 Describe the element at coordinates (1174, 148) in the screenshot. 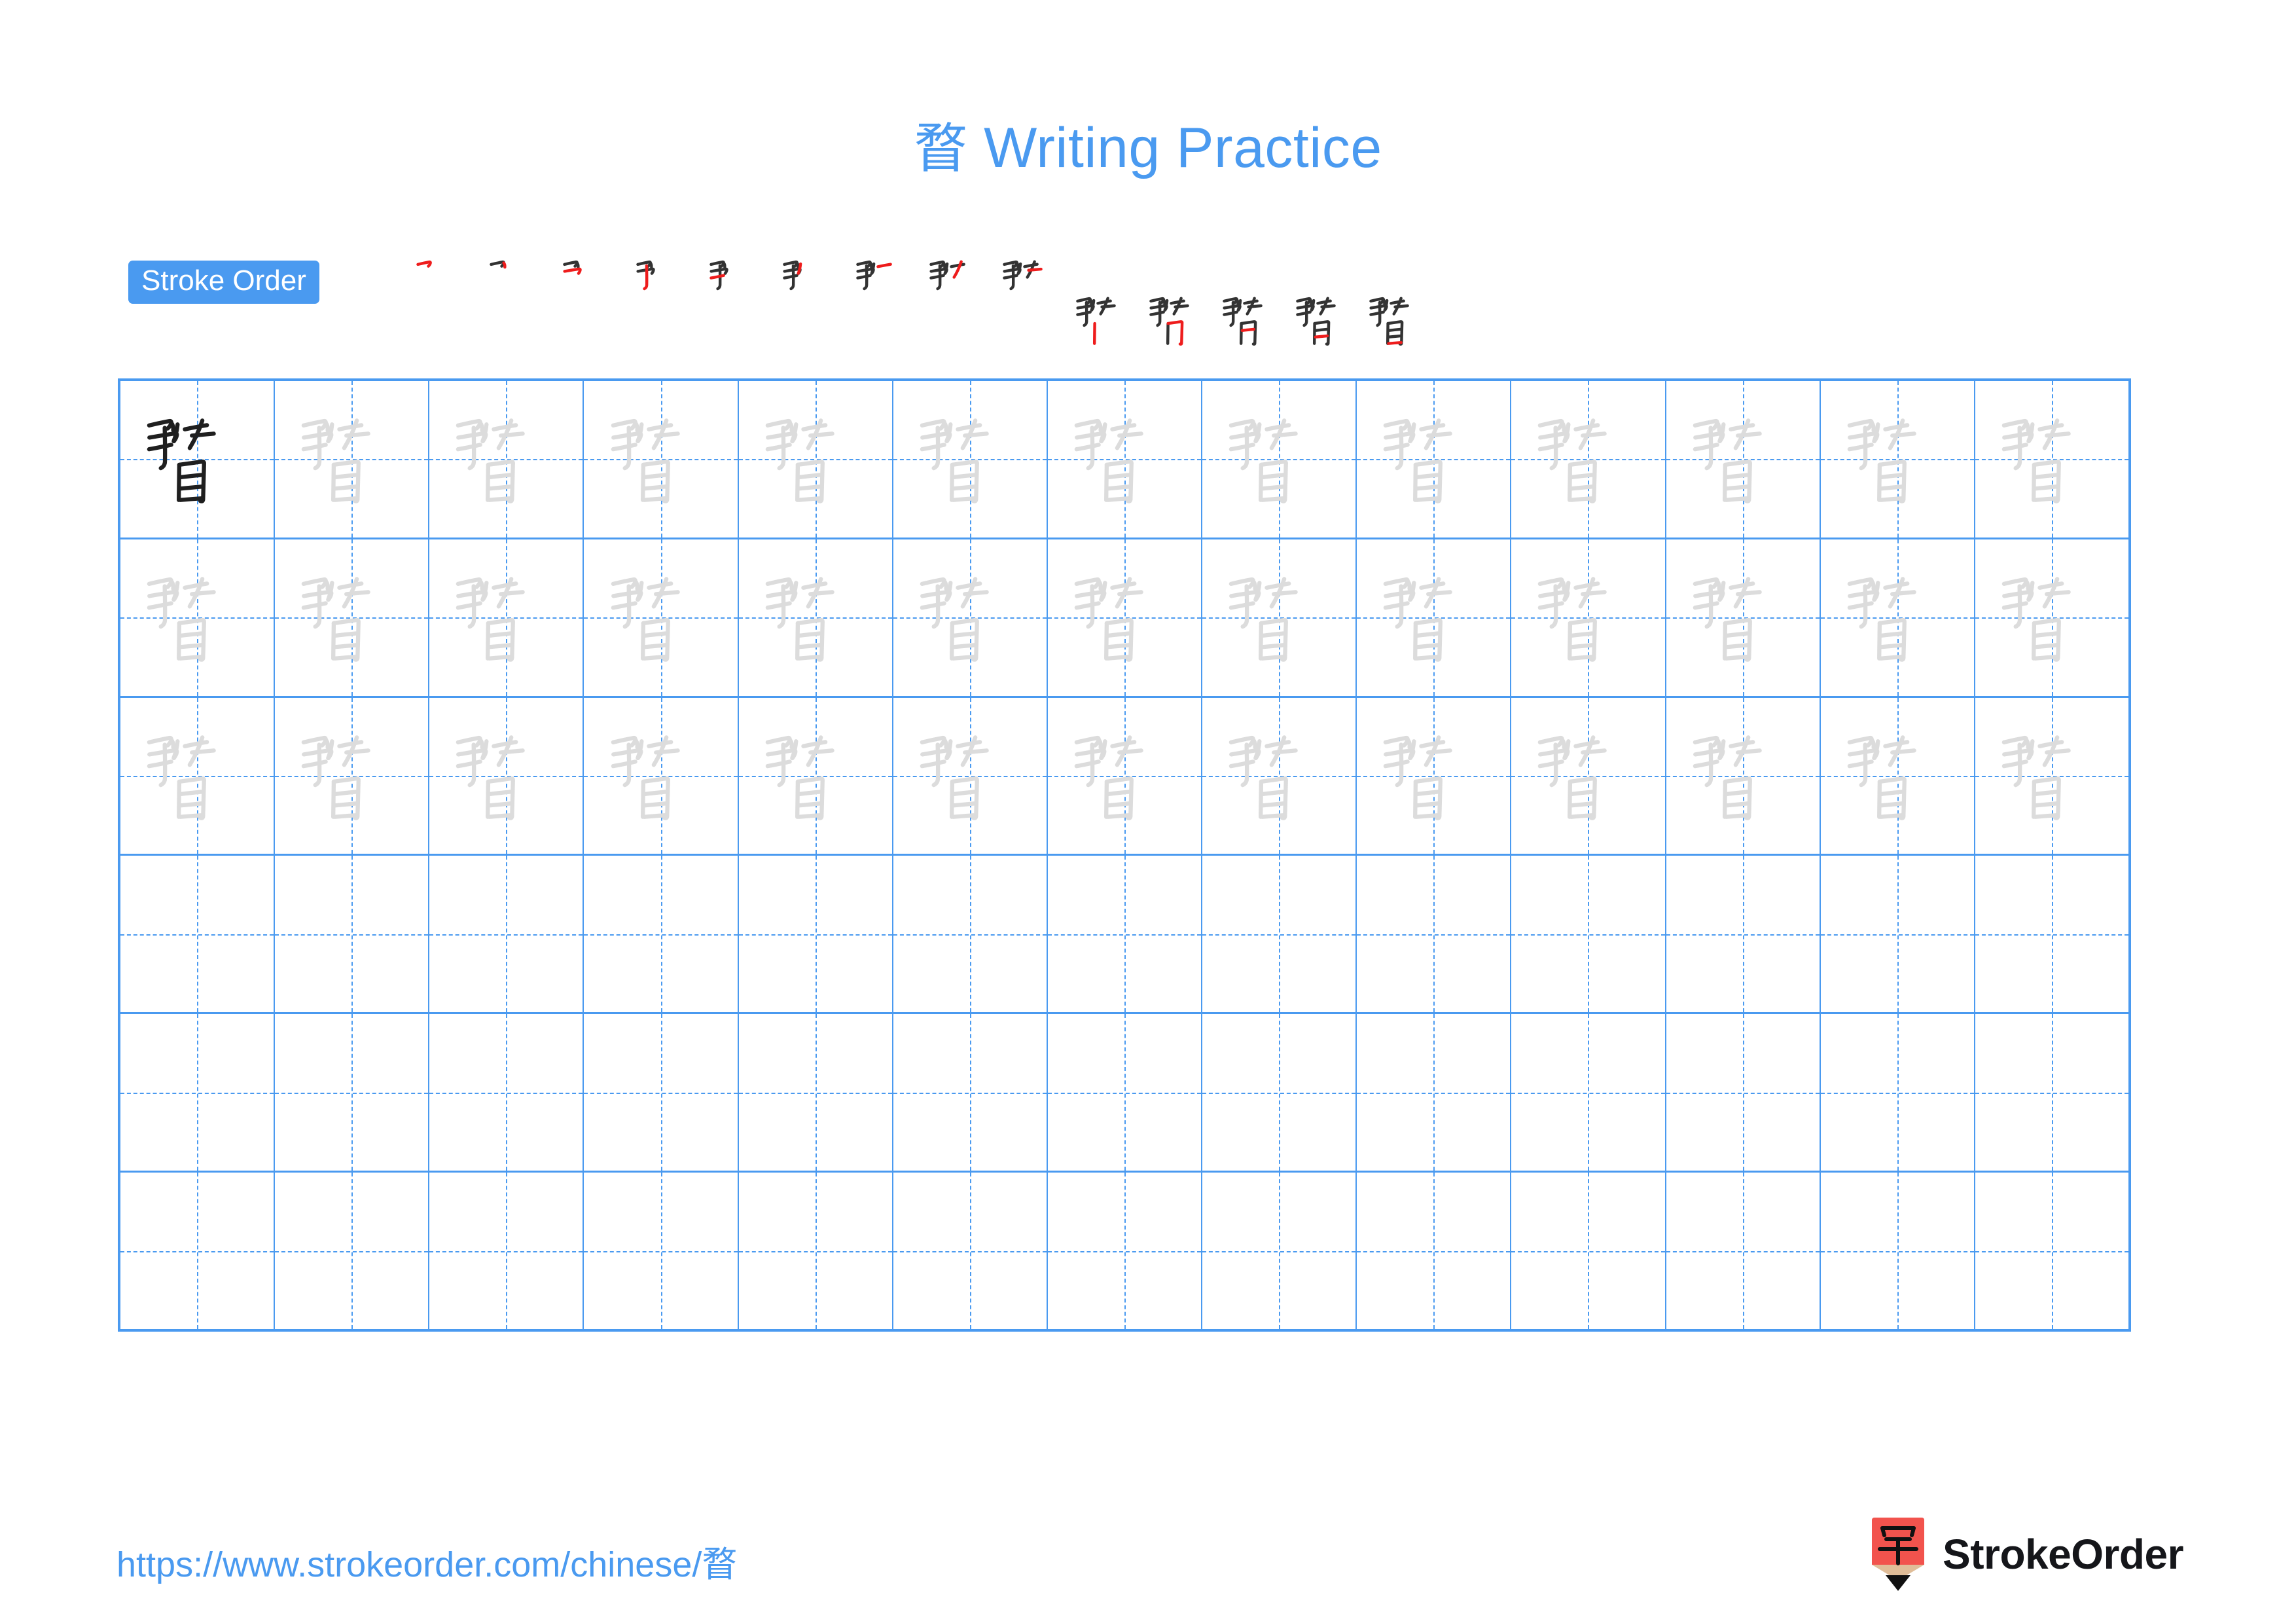

I see `title-suffix: Writing Practice` at that location.